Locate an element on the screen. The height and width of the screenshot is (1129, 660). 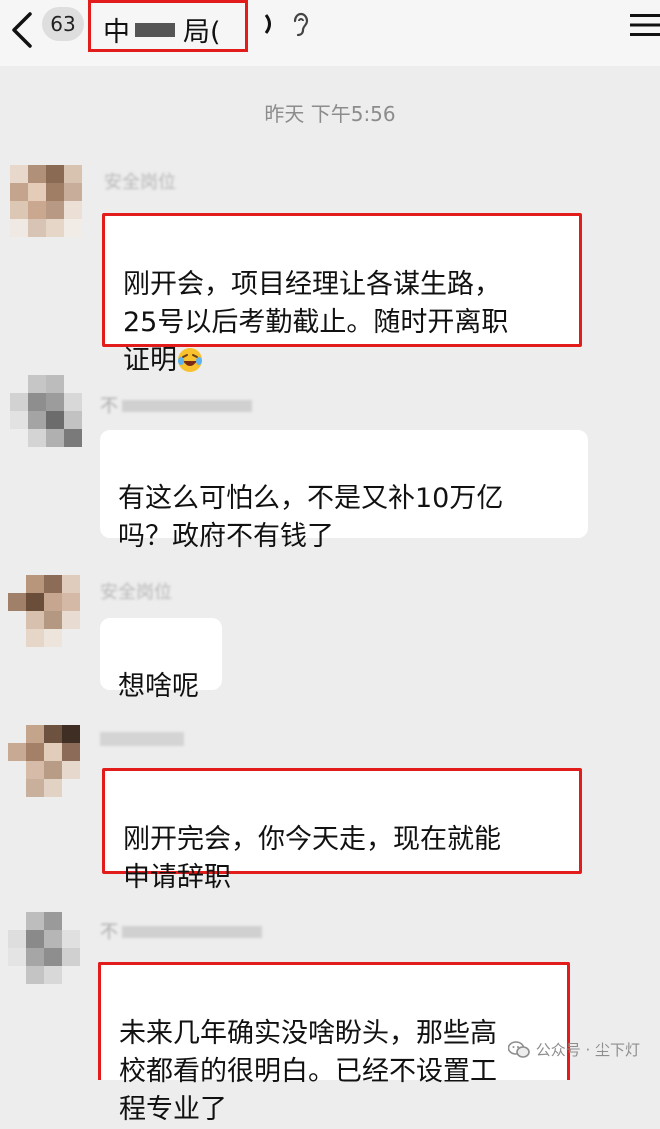
message-text: 刚开完会，你今天走，现在就能 申请辞职 is located at coordinates (312, 858).